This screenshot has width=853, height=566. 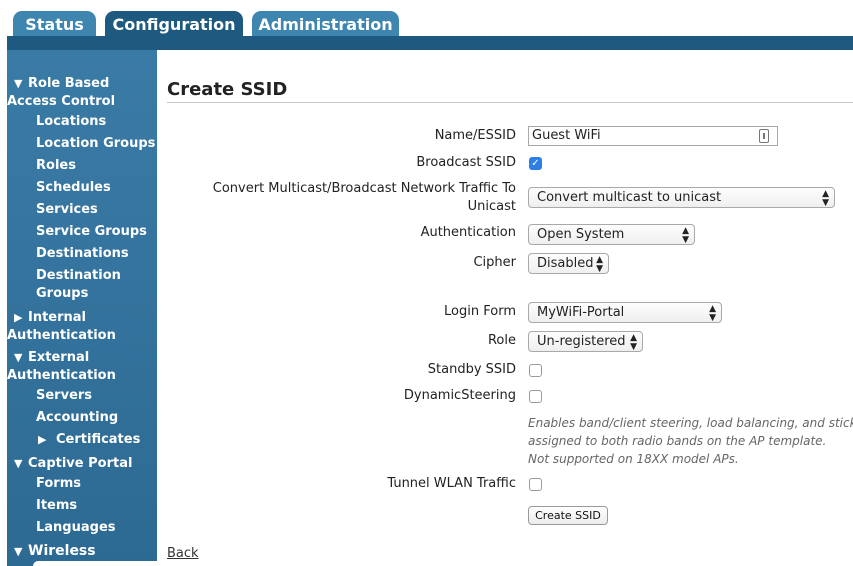 I want to click on authentication-select: Open System ▲ ▼, so click(x=611, y=234).